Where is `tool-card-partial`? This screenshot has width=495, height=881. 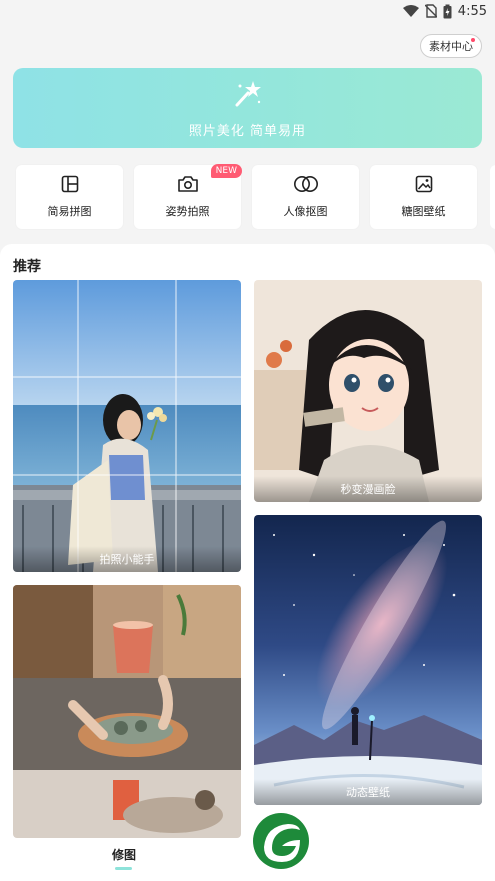
tool-card-partial is located at coordinates (492, 197).